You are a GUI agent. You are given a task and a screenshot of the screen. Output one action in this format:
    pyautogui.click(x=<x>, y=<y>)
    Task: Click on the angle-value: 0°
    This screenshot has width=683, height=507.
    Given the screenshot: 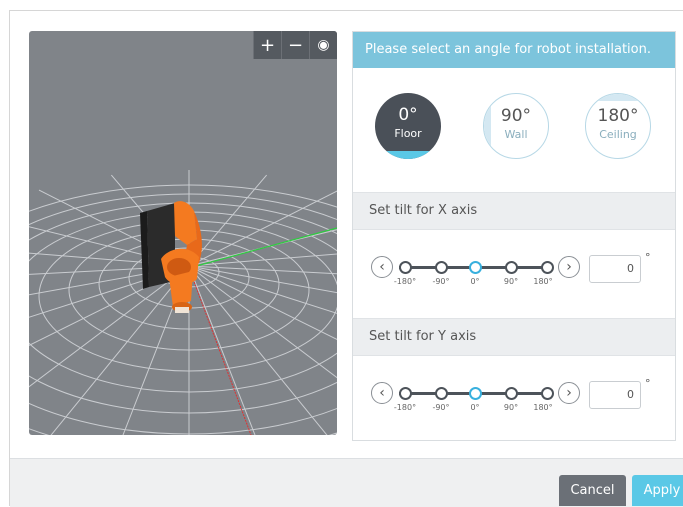 What is the action you would take?
    pyautogui.click(x=408, y=115)
    